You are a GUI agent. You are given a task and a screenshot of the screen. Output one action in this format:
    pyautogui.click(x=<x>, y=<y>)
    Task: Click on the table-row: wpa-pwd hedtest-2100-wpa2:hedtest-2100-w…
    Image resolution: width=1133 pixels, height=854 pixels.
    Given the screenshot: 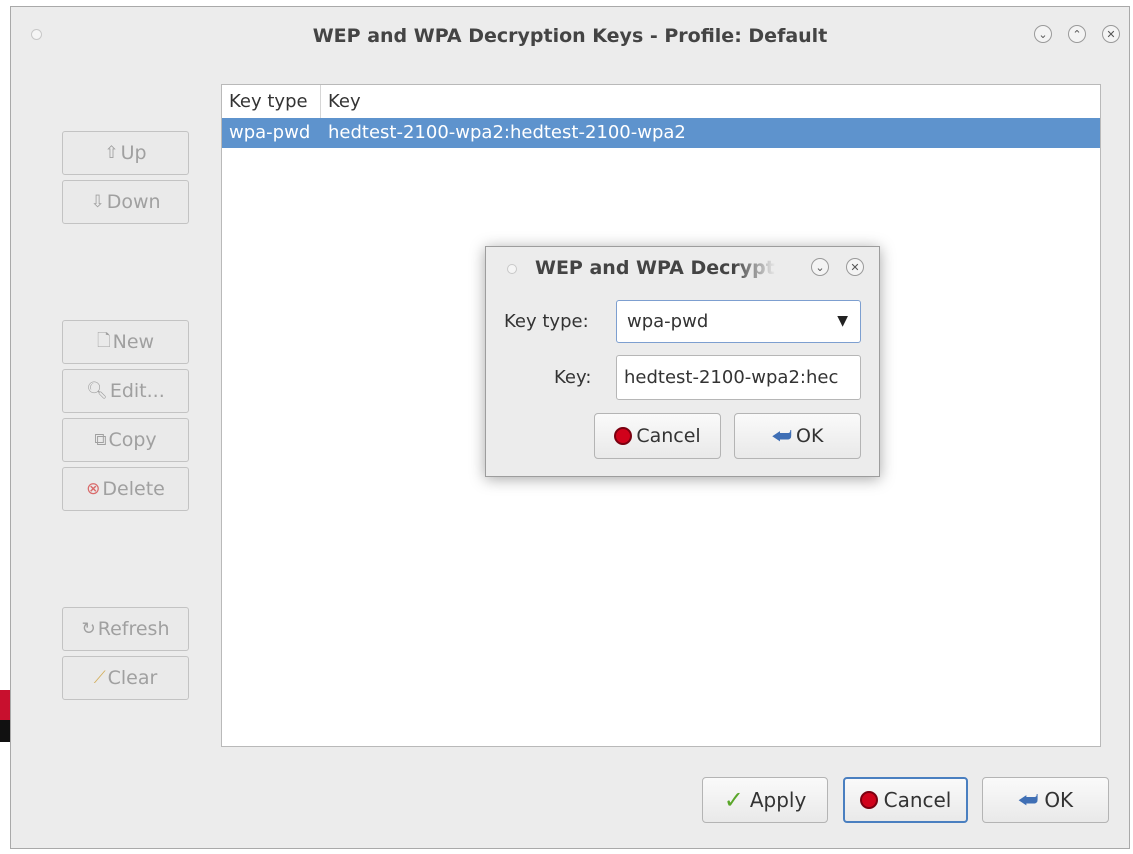 What is the action you would take?
    pyautogui.click(x=661, y=133)
    